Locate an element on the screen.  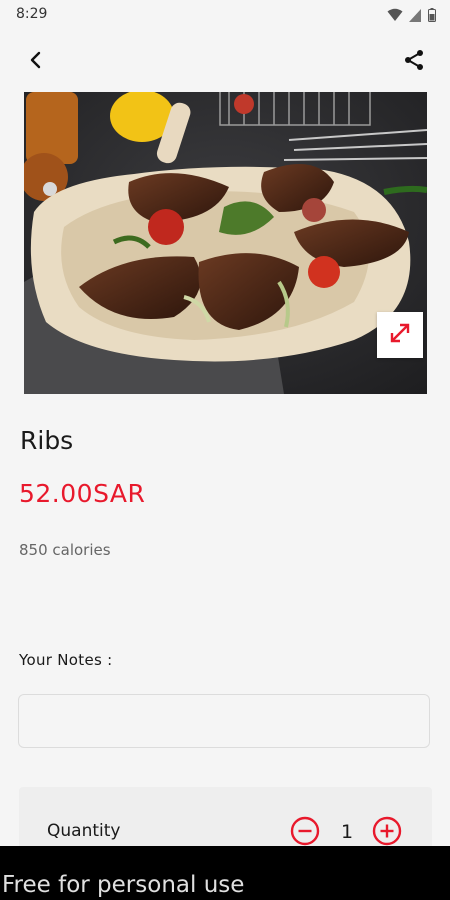
product-name: Ribs is located at coordinates (47, 440).